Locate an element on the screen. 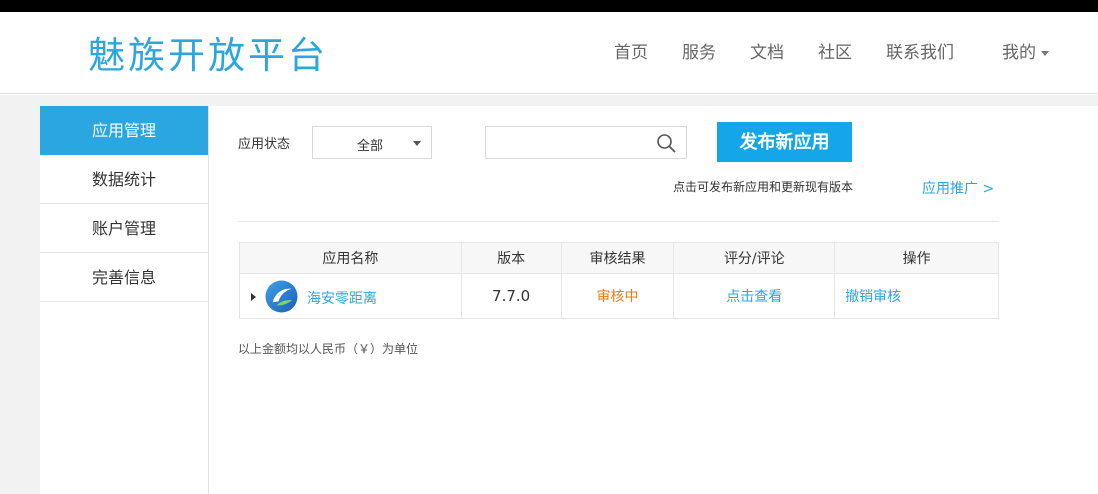  top-black-bar is located at coordinates (549, 6).